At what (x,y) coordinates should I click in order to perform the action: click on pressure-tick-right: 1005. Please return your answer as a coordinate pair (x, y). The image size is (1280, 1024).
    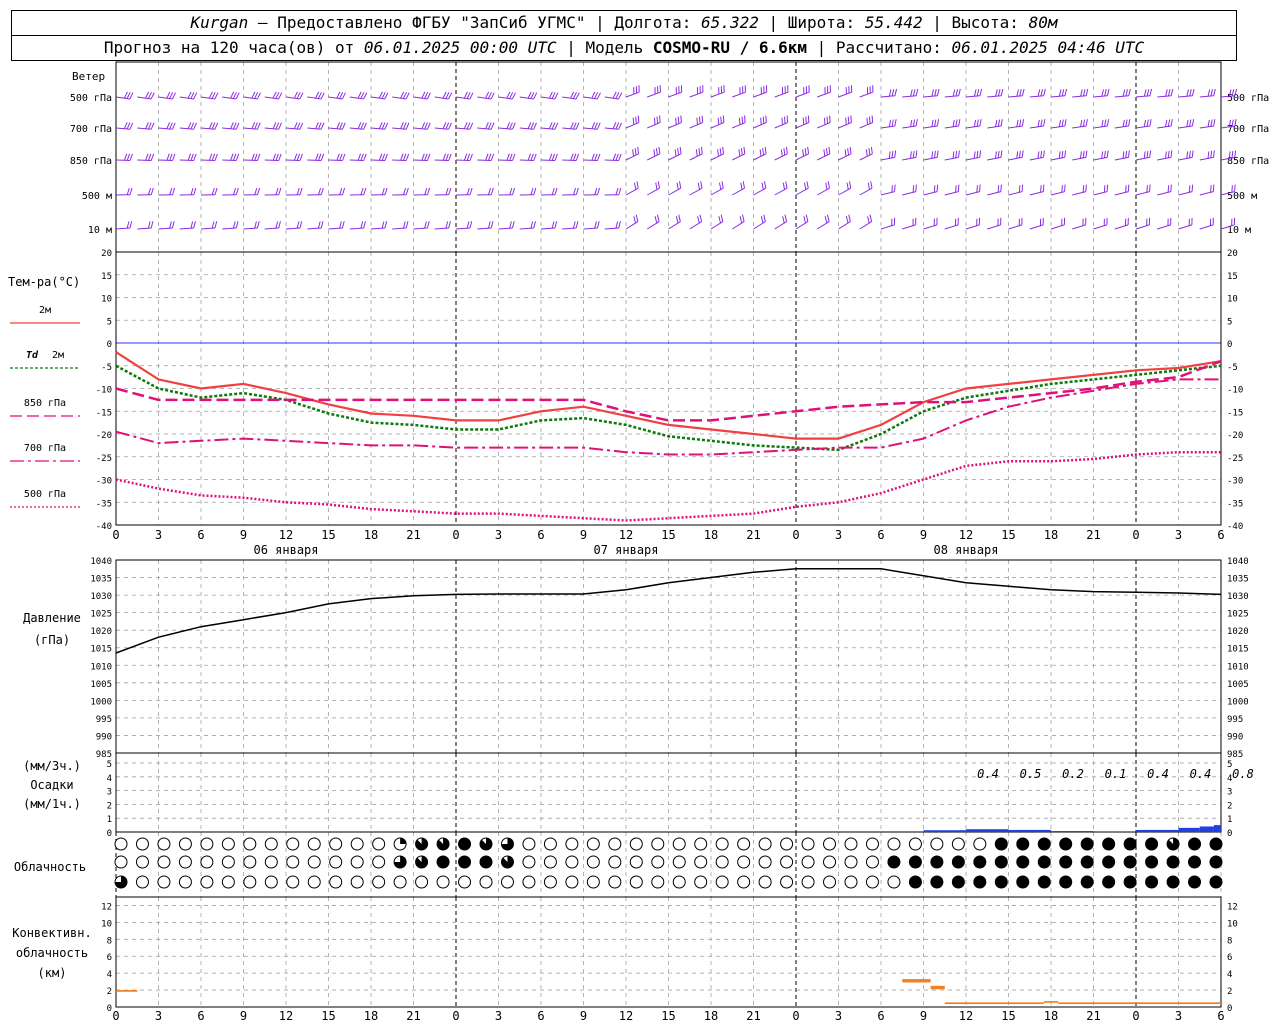
    Looking at the image, I should click on (1238, 685).